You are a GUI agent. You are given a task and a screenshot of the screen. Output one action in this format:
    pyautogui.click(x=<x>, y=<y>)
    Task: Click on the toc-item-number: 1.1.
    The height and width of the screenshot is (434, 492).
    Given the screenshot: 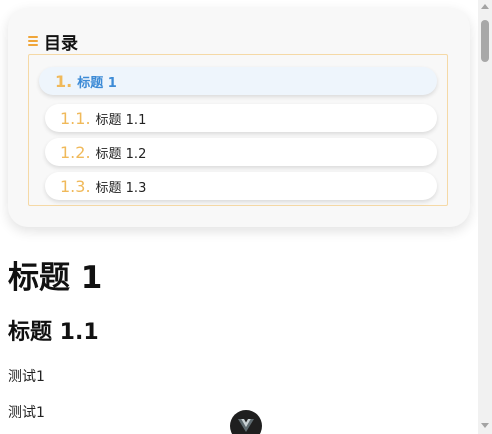 What is the action you would take?
    pyautogui.click(x=75, y=118)
    